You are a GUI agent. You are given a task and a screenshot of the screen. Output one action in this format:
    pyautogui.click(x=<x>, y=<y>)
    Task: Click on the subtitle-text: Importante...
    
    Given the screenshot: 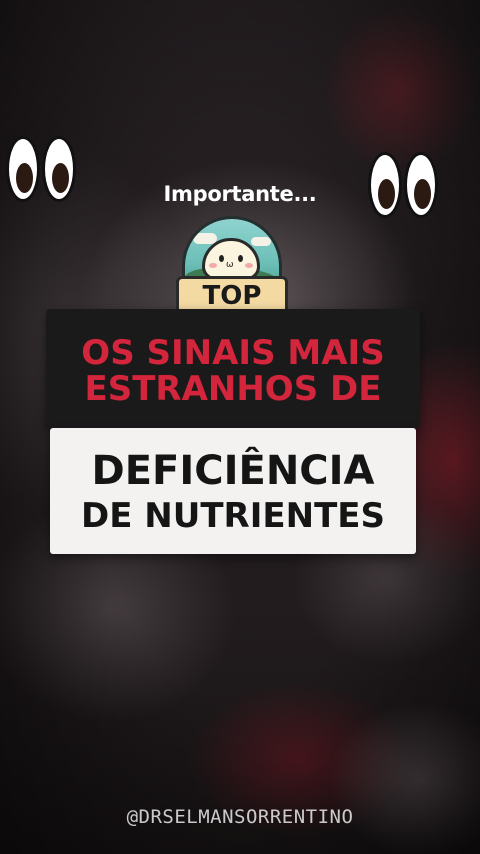 What is the action you would take?
    pyautogui.click(x=240, y=194)
    